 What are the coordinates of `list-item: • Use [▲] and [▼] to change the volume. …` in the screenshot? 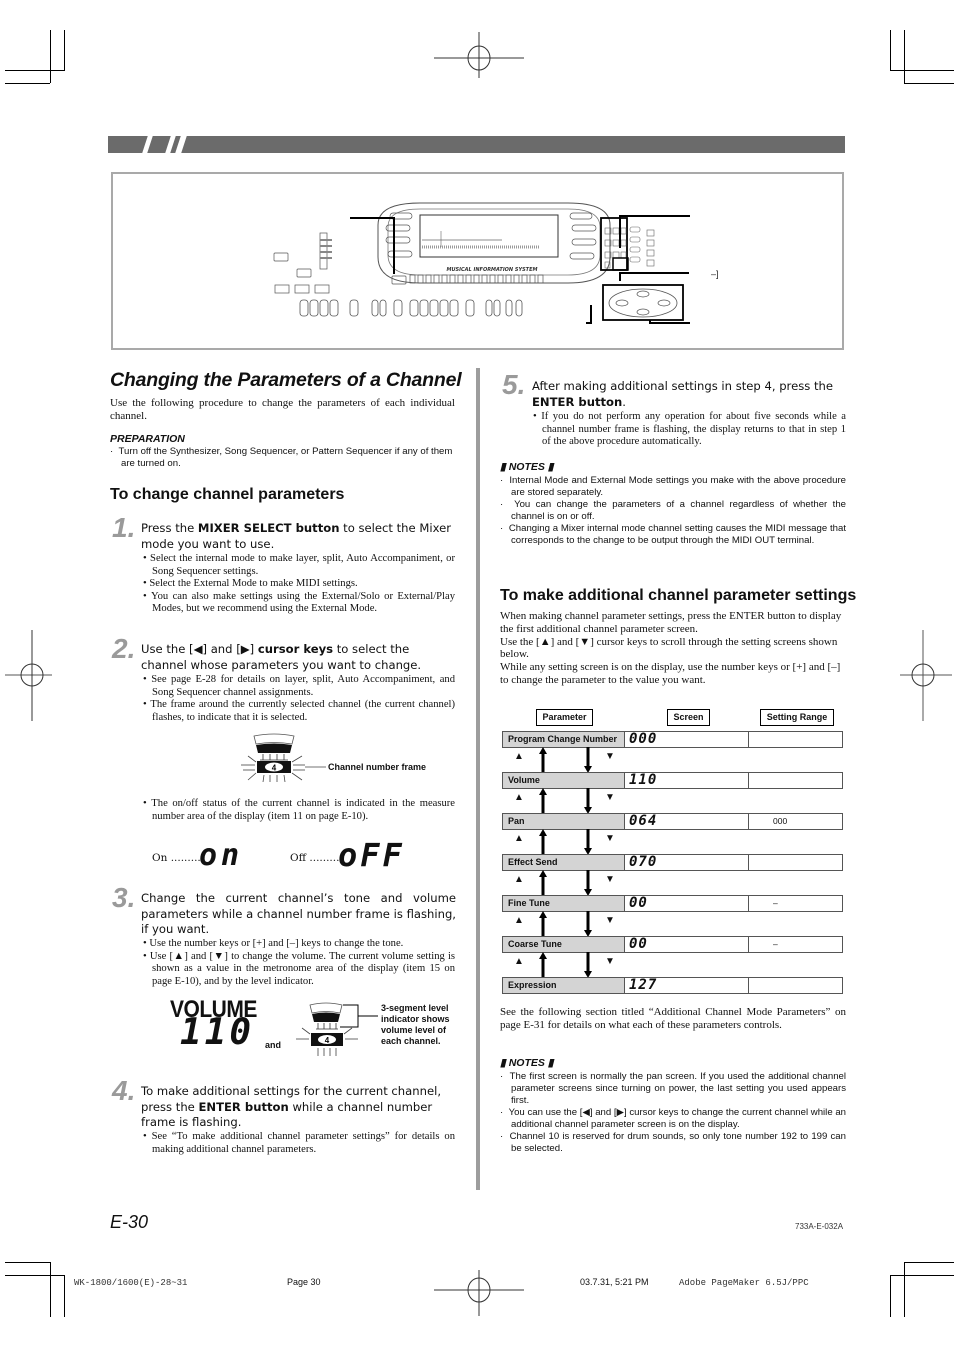 It's located at (299, 968).